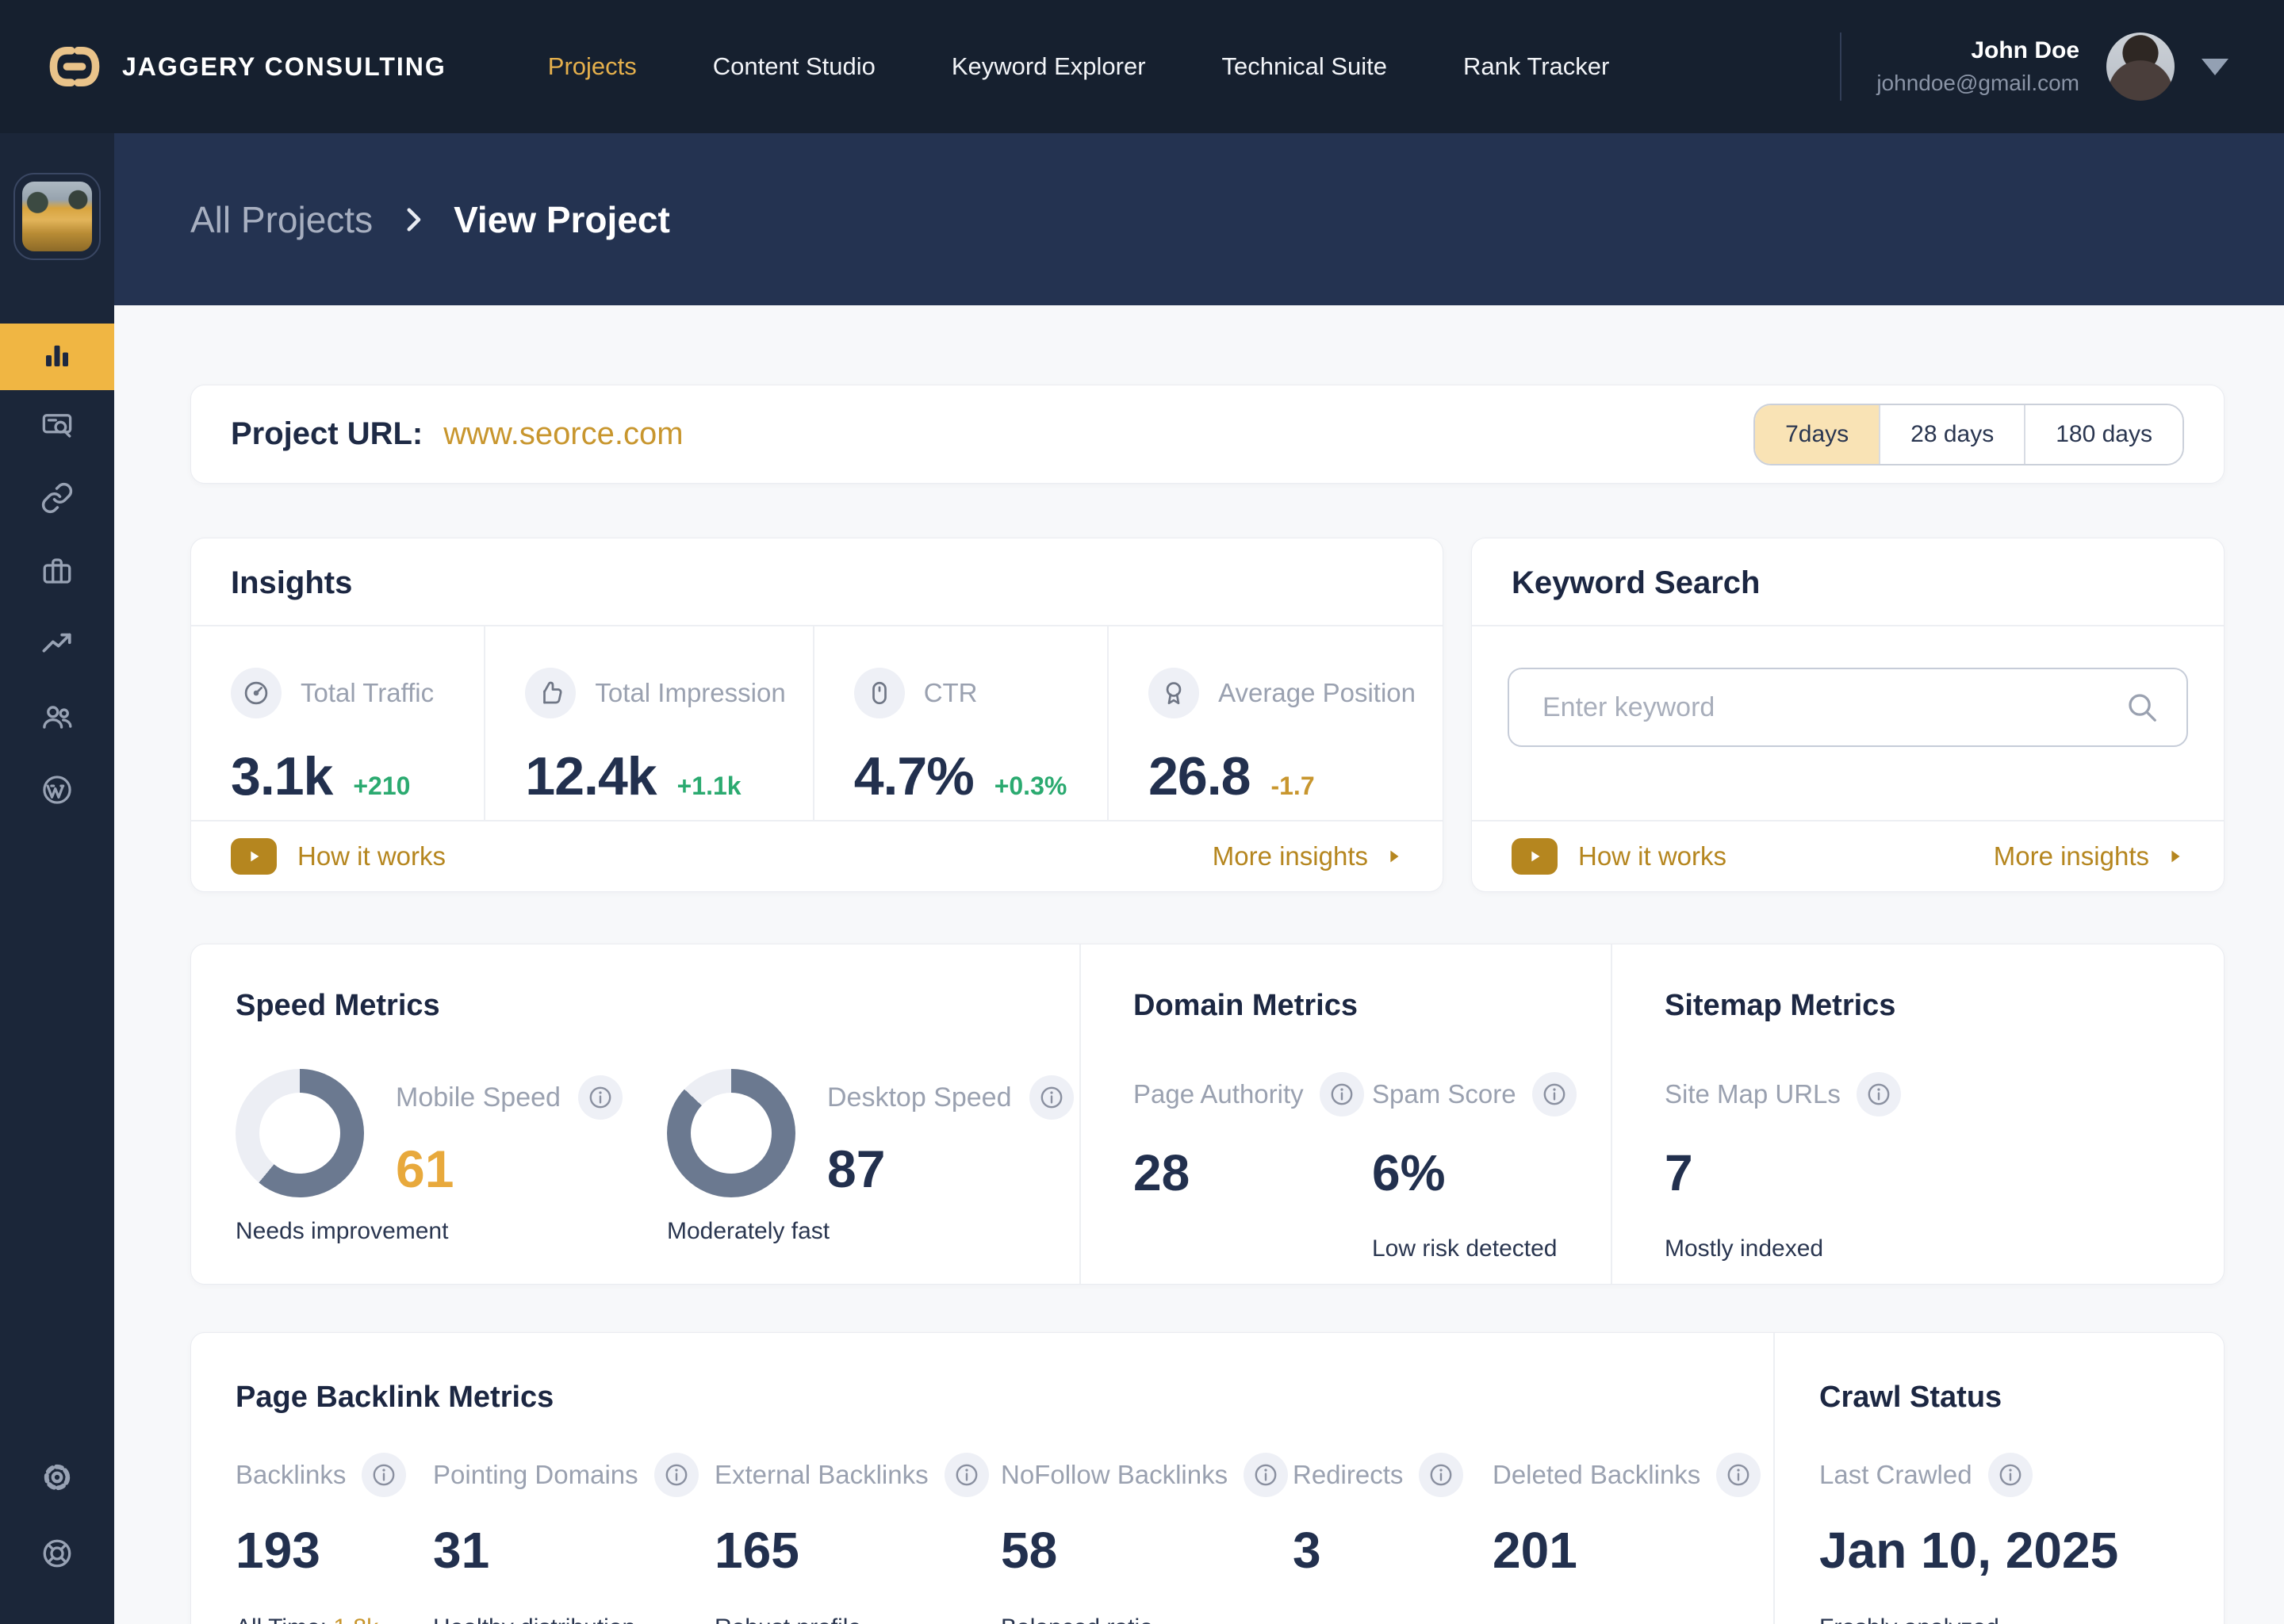 Image resolution: width=2284 pixels, height=1624 pixels. Describe the element at coordinates (57, 645) in the screenshot. I see `sidebar-item-rank-tracking` at that location.